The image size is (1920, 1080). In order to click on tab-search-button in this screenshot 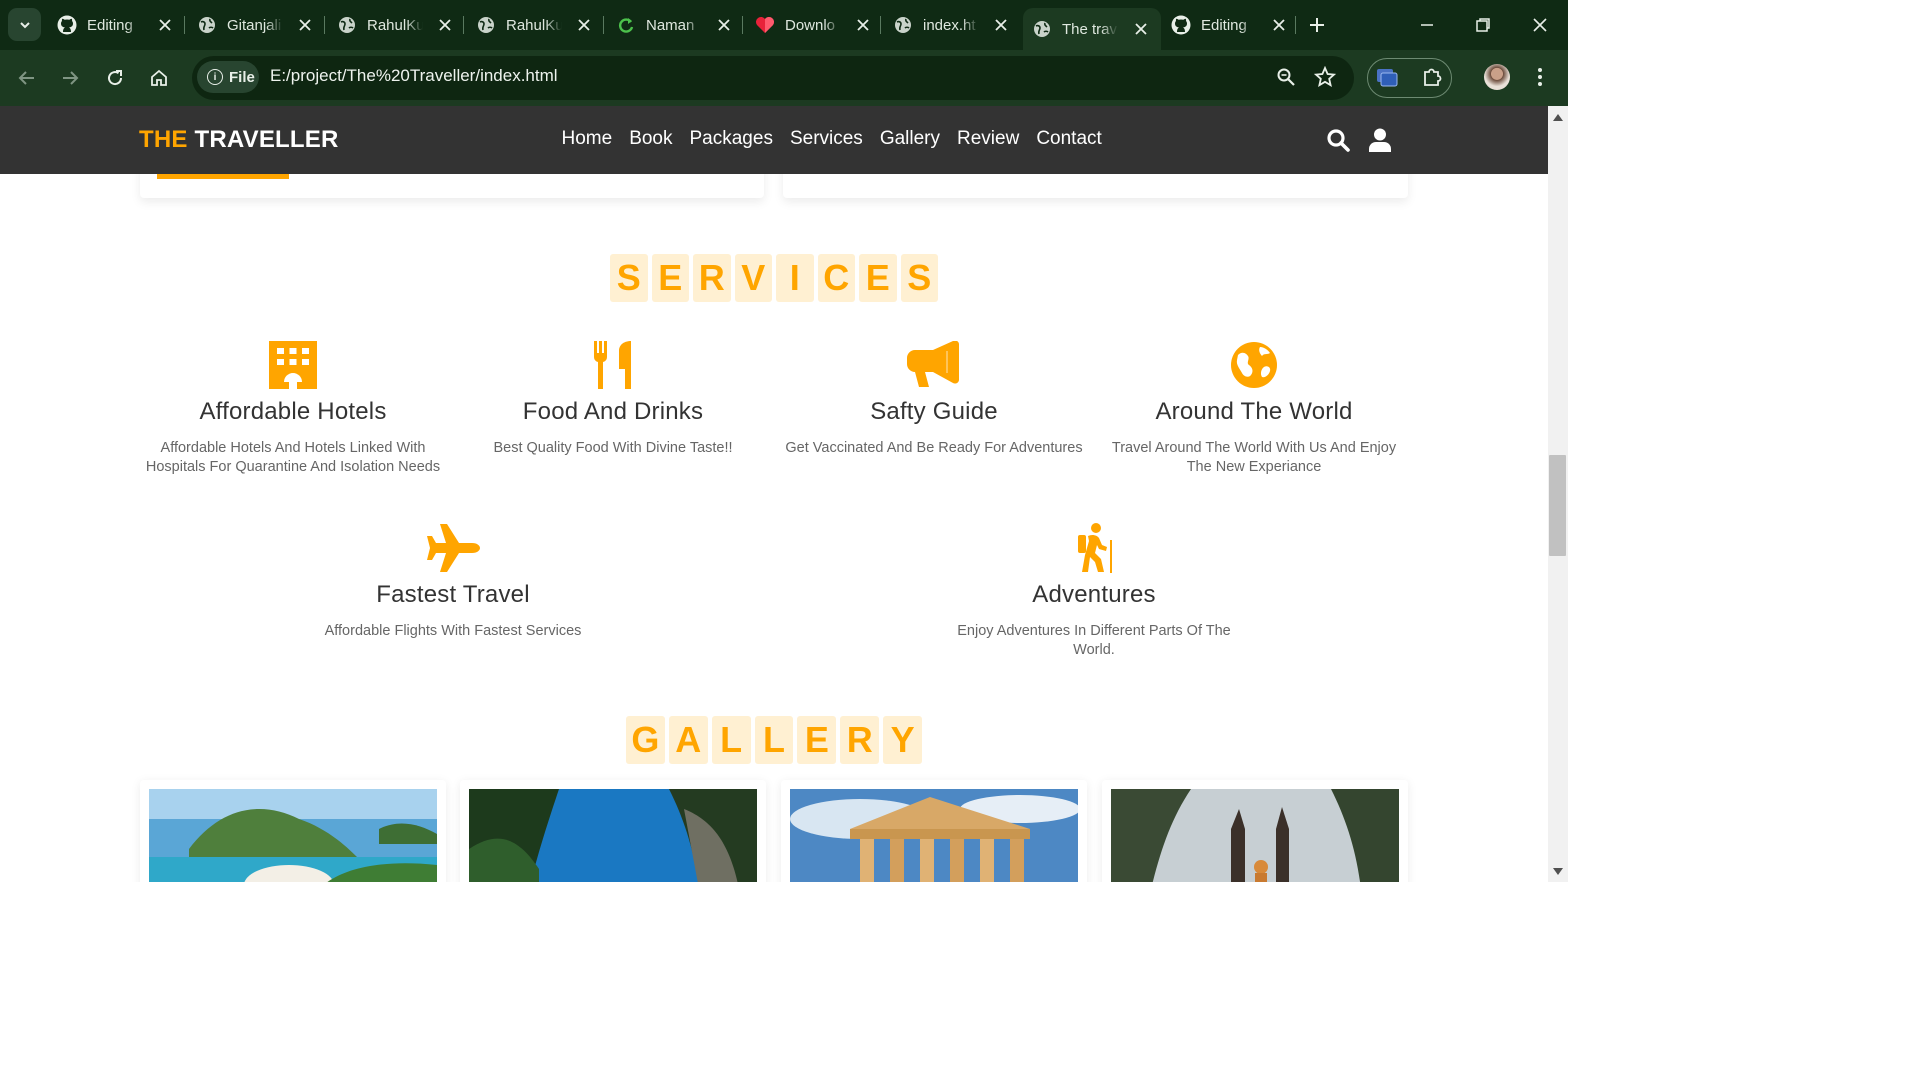, I will do `click(24, 24)`.